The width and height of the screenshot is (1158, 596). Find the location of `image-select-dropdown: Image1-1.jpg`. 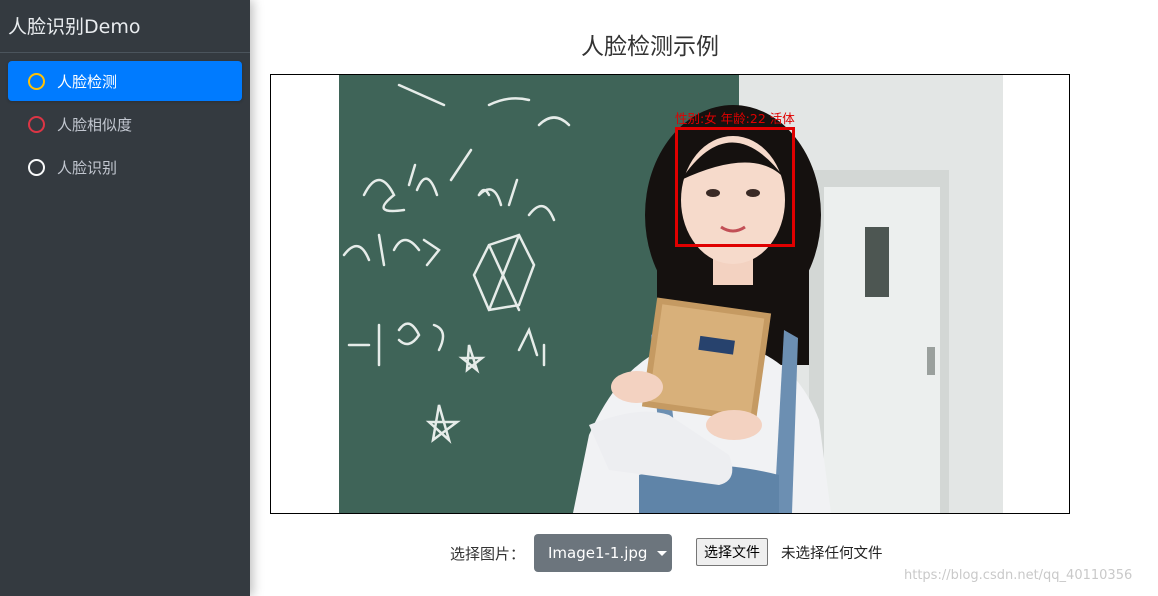

image-select-dropdown: Image1-1.jpg is located at coordinates (603, 553).